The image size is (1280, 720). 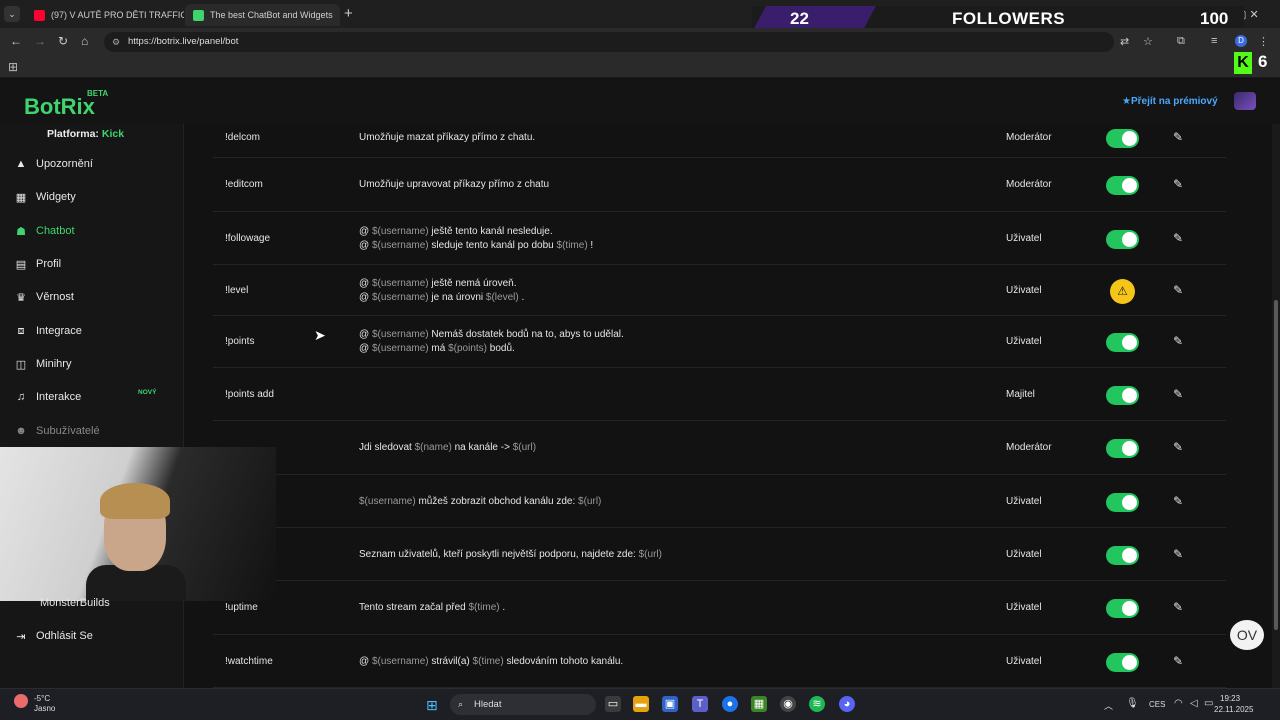 I want to click on obs-icon: ◉, so click(x=788, y=704).